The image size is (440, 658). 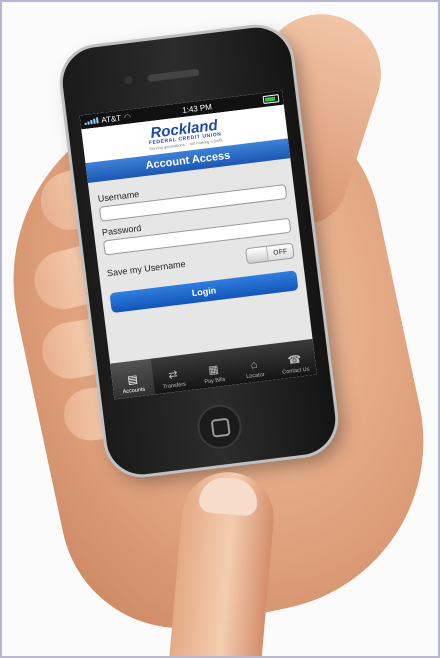 What do you see at coordinates (91, 121) in the screenshot?
I see `signal-bars-icon` at bounding box center [91, 121].